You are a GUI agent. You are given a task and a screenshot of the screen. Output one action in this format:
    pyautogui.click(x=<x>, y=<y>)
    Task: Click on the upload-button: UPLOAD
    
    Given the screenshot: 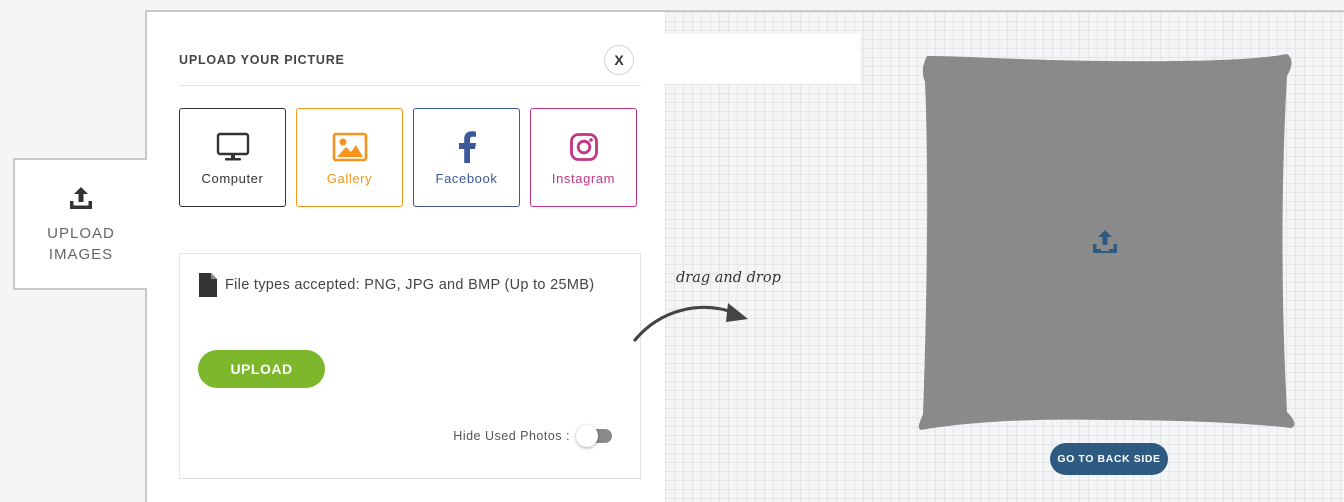 What is the action you would take?
    pyautogui.click(x=261, y=369)
    